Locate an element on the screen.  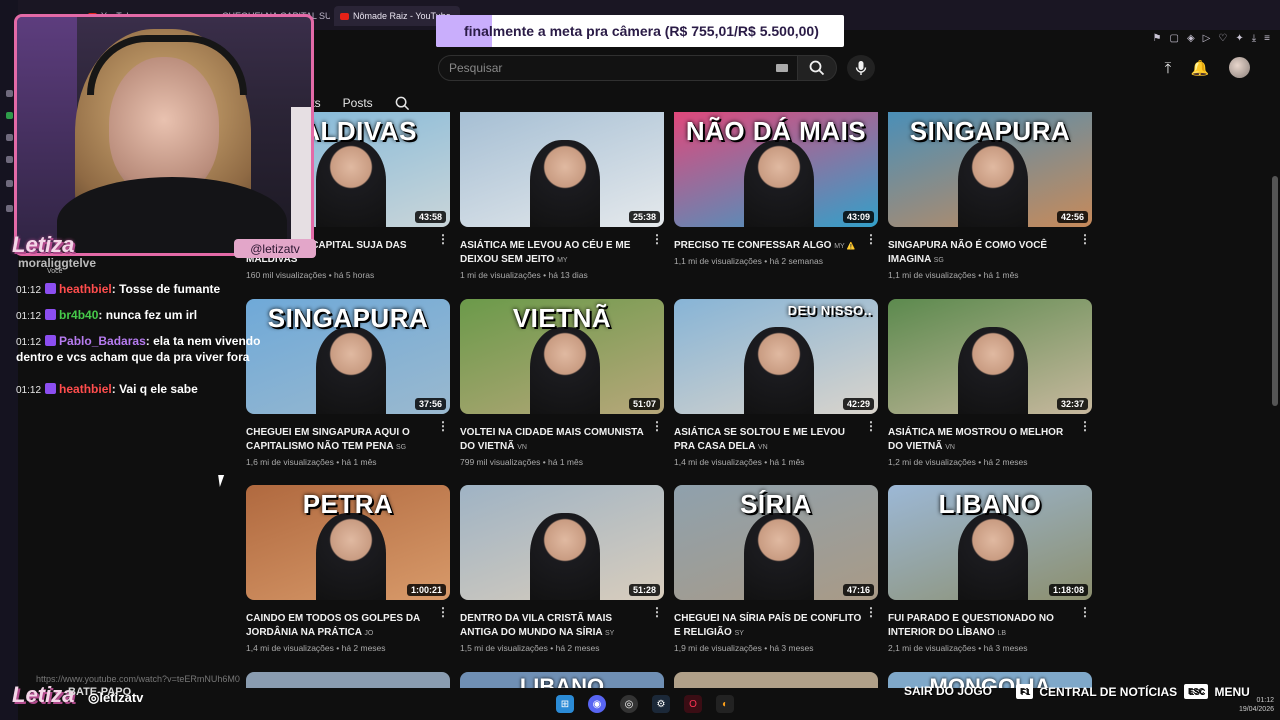
news-center-button: F1 CENTRAL DE NOTÍCIAS is located at coordinates (1096, 691).